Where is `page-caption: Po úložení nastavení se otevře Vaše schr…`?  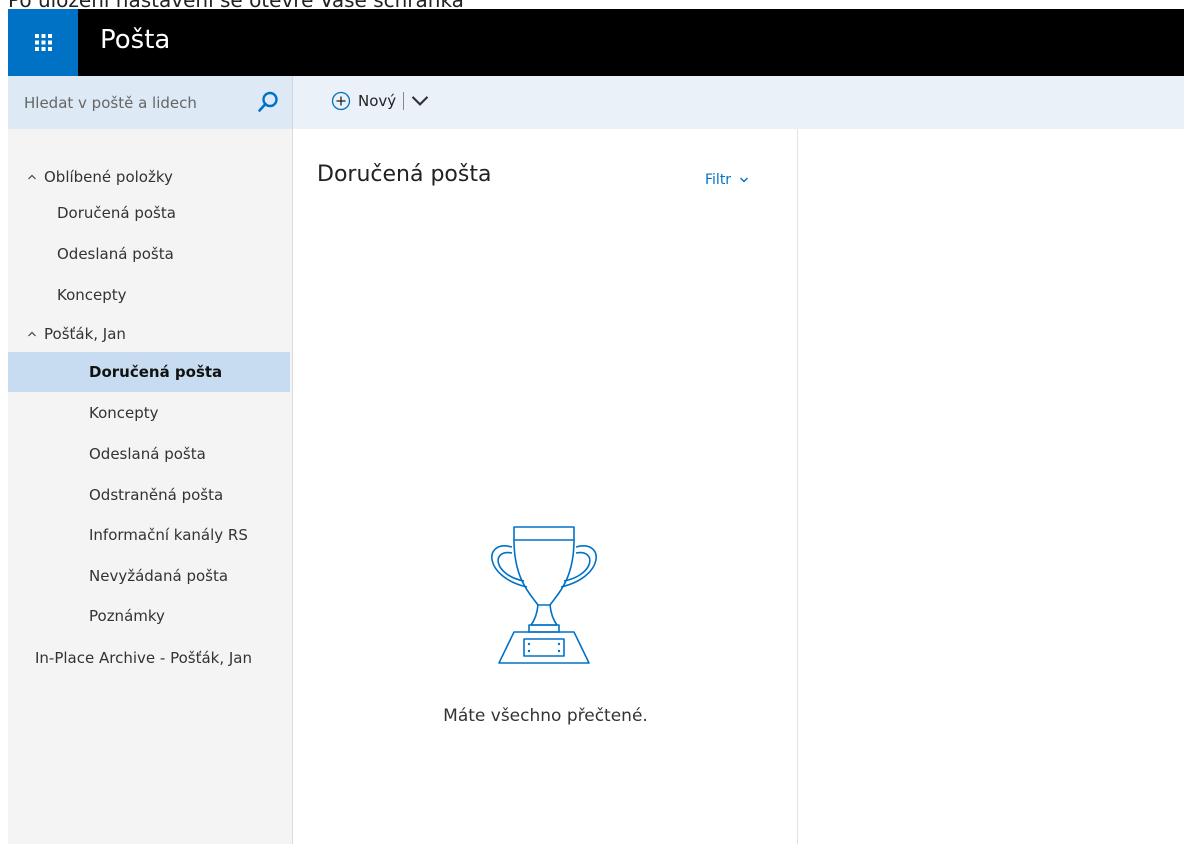
page-caption: Po úložení nastavení se otevře Vaše schr… is located at coordinates (596, 4).